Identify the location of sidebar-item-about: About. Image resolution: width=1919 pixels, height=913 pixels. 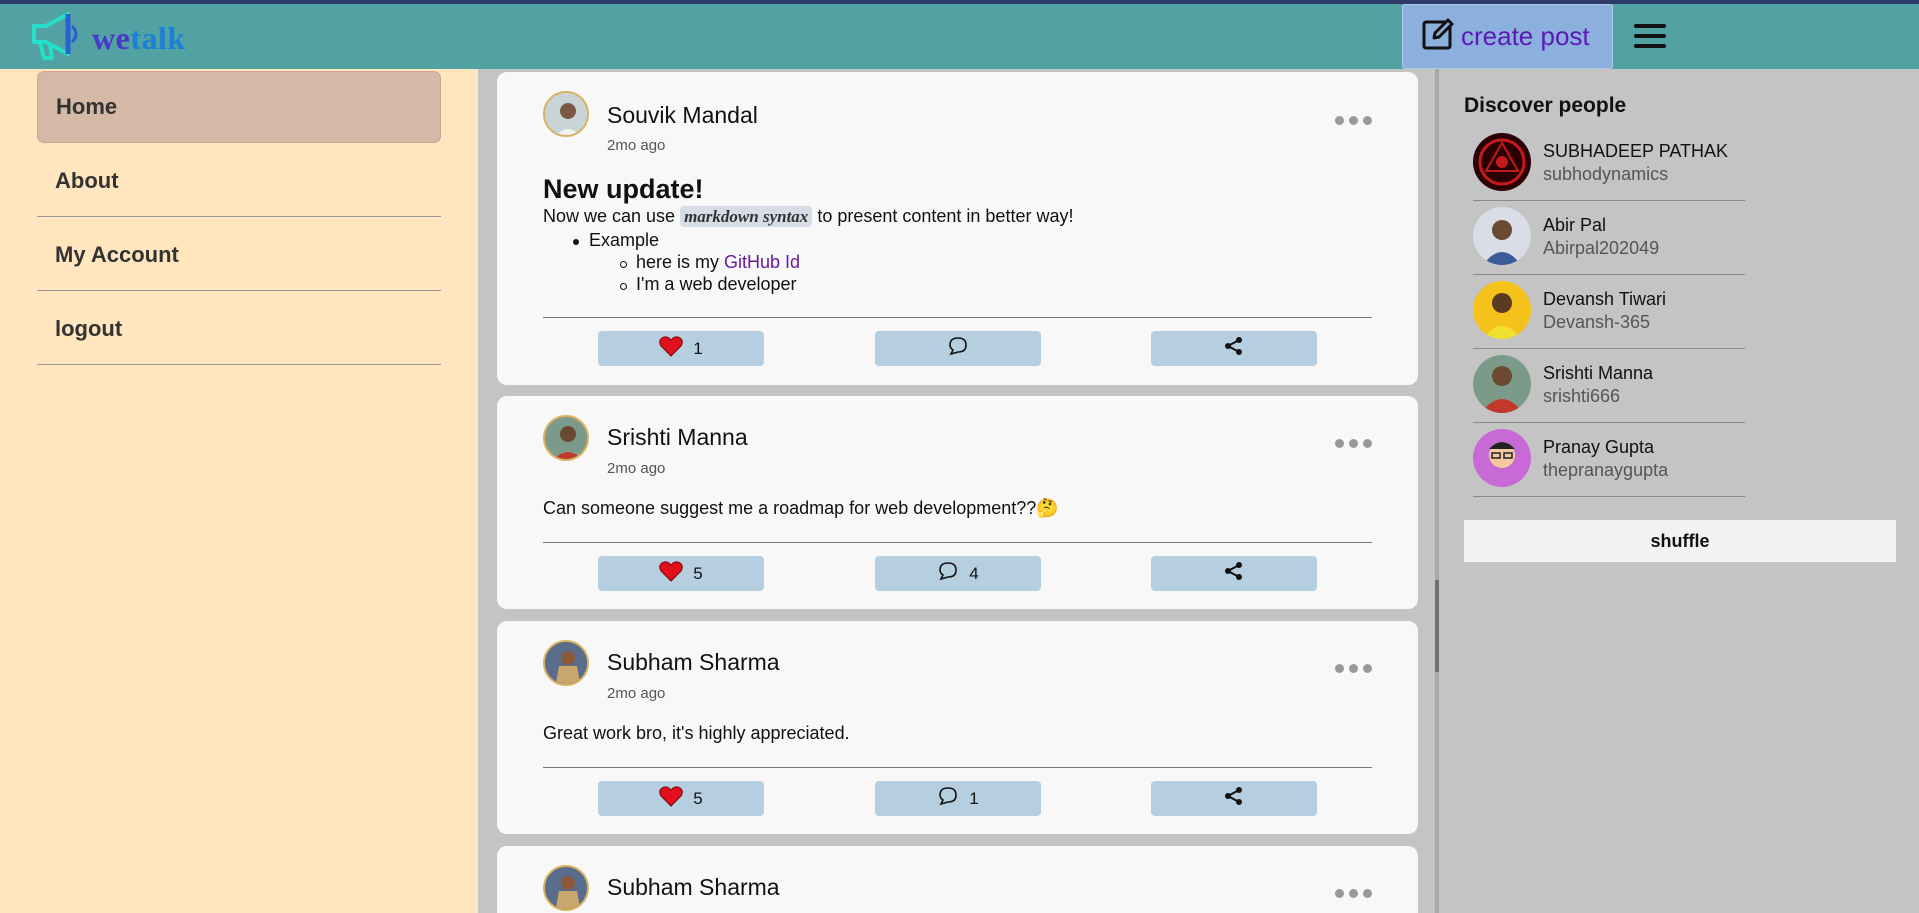
(239, 181).